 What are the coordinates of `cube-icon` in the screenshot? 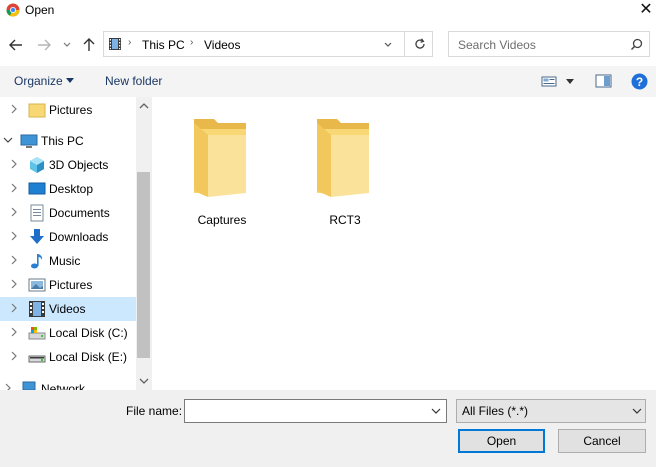 It's located at (37, 165).